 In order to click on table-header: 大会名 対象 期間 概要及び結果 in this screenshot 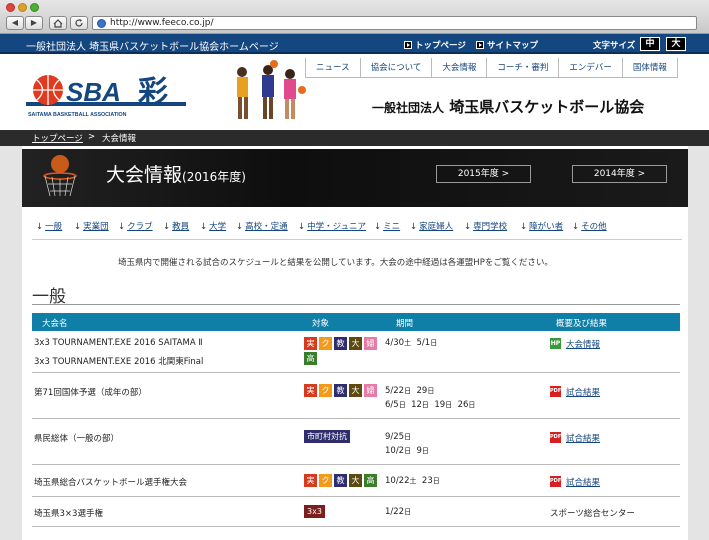, I will do `click(356, 322)`.